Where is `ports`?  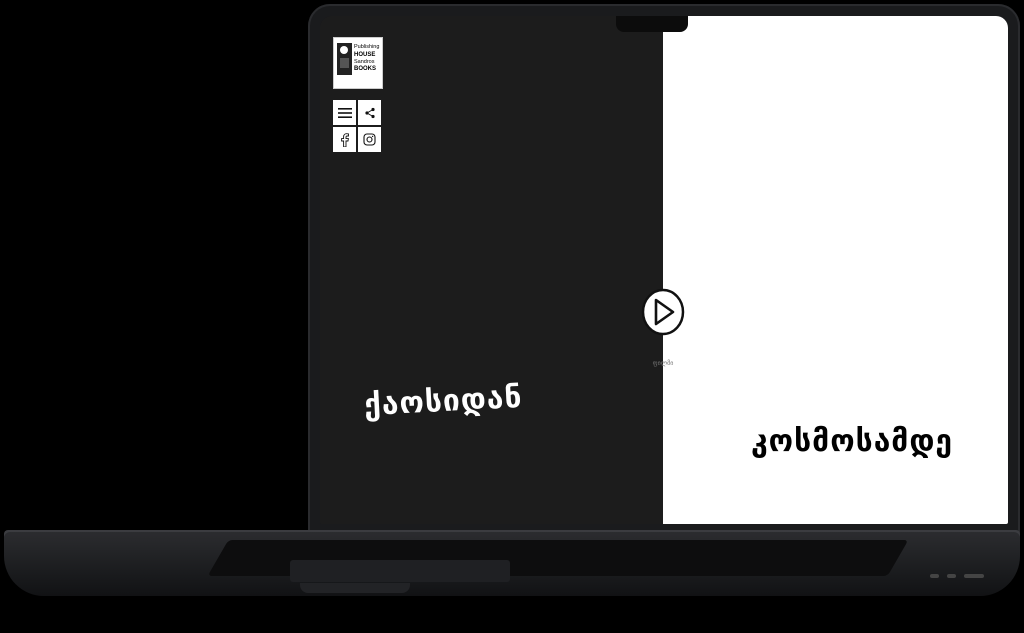
ports is located at coordinates (957, 576).